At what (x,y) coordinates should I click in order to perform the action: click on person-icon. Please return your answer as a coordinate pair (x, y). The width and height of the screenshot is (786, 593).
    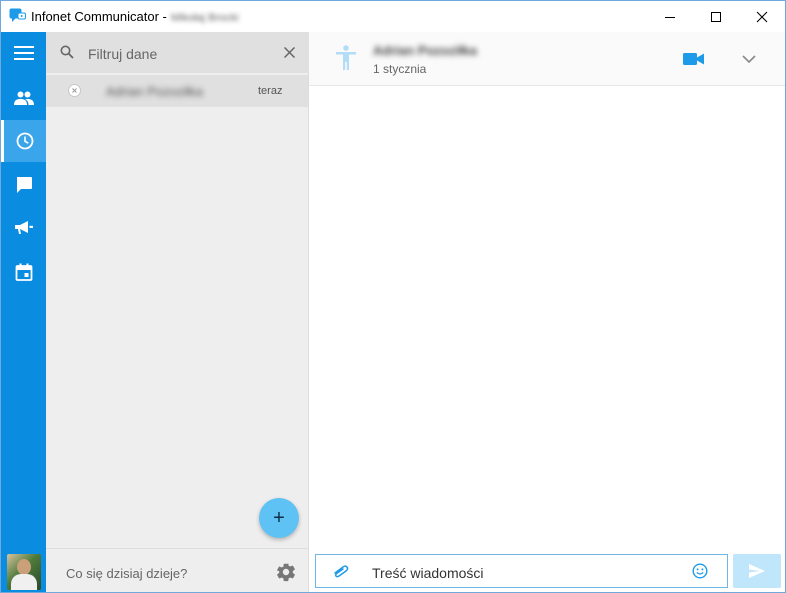
    Looking at the image, I should click on (346, 57).